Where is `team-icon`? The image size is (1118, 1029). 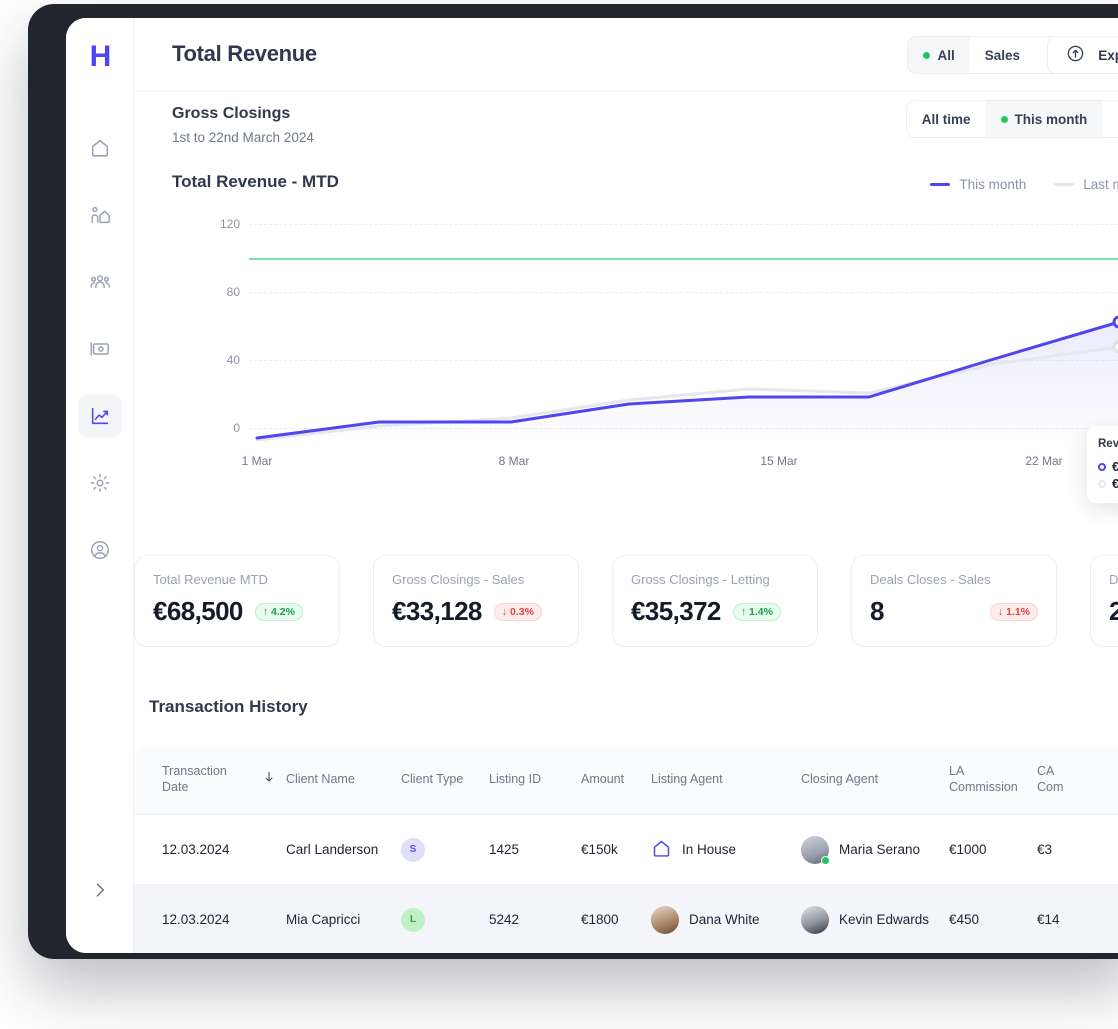 team-icon is located at coordinates (100, 282).